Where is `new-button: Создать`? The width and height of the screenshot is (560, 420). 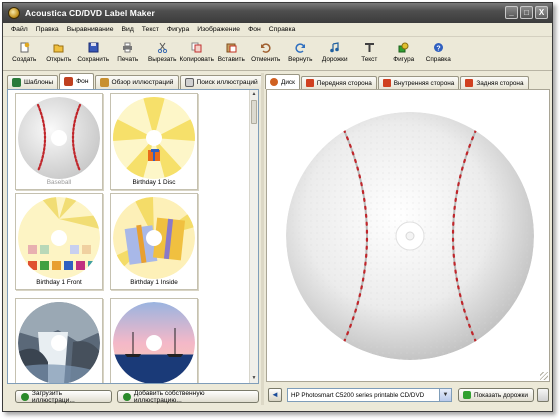
new-button: Создать is located at coordinates (24, 53).